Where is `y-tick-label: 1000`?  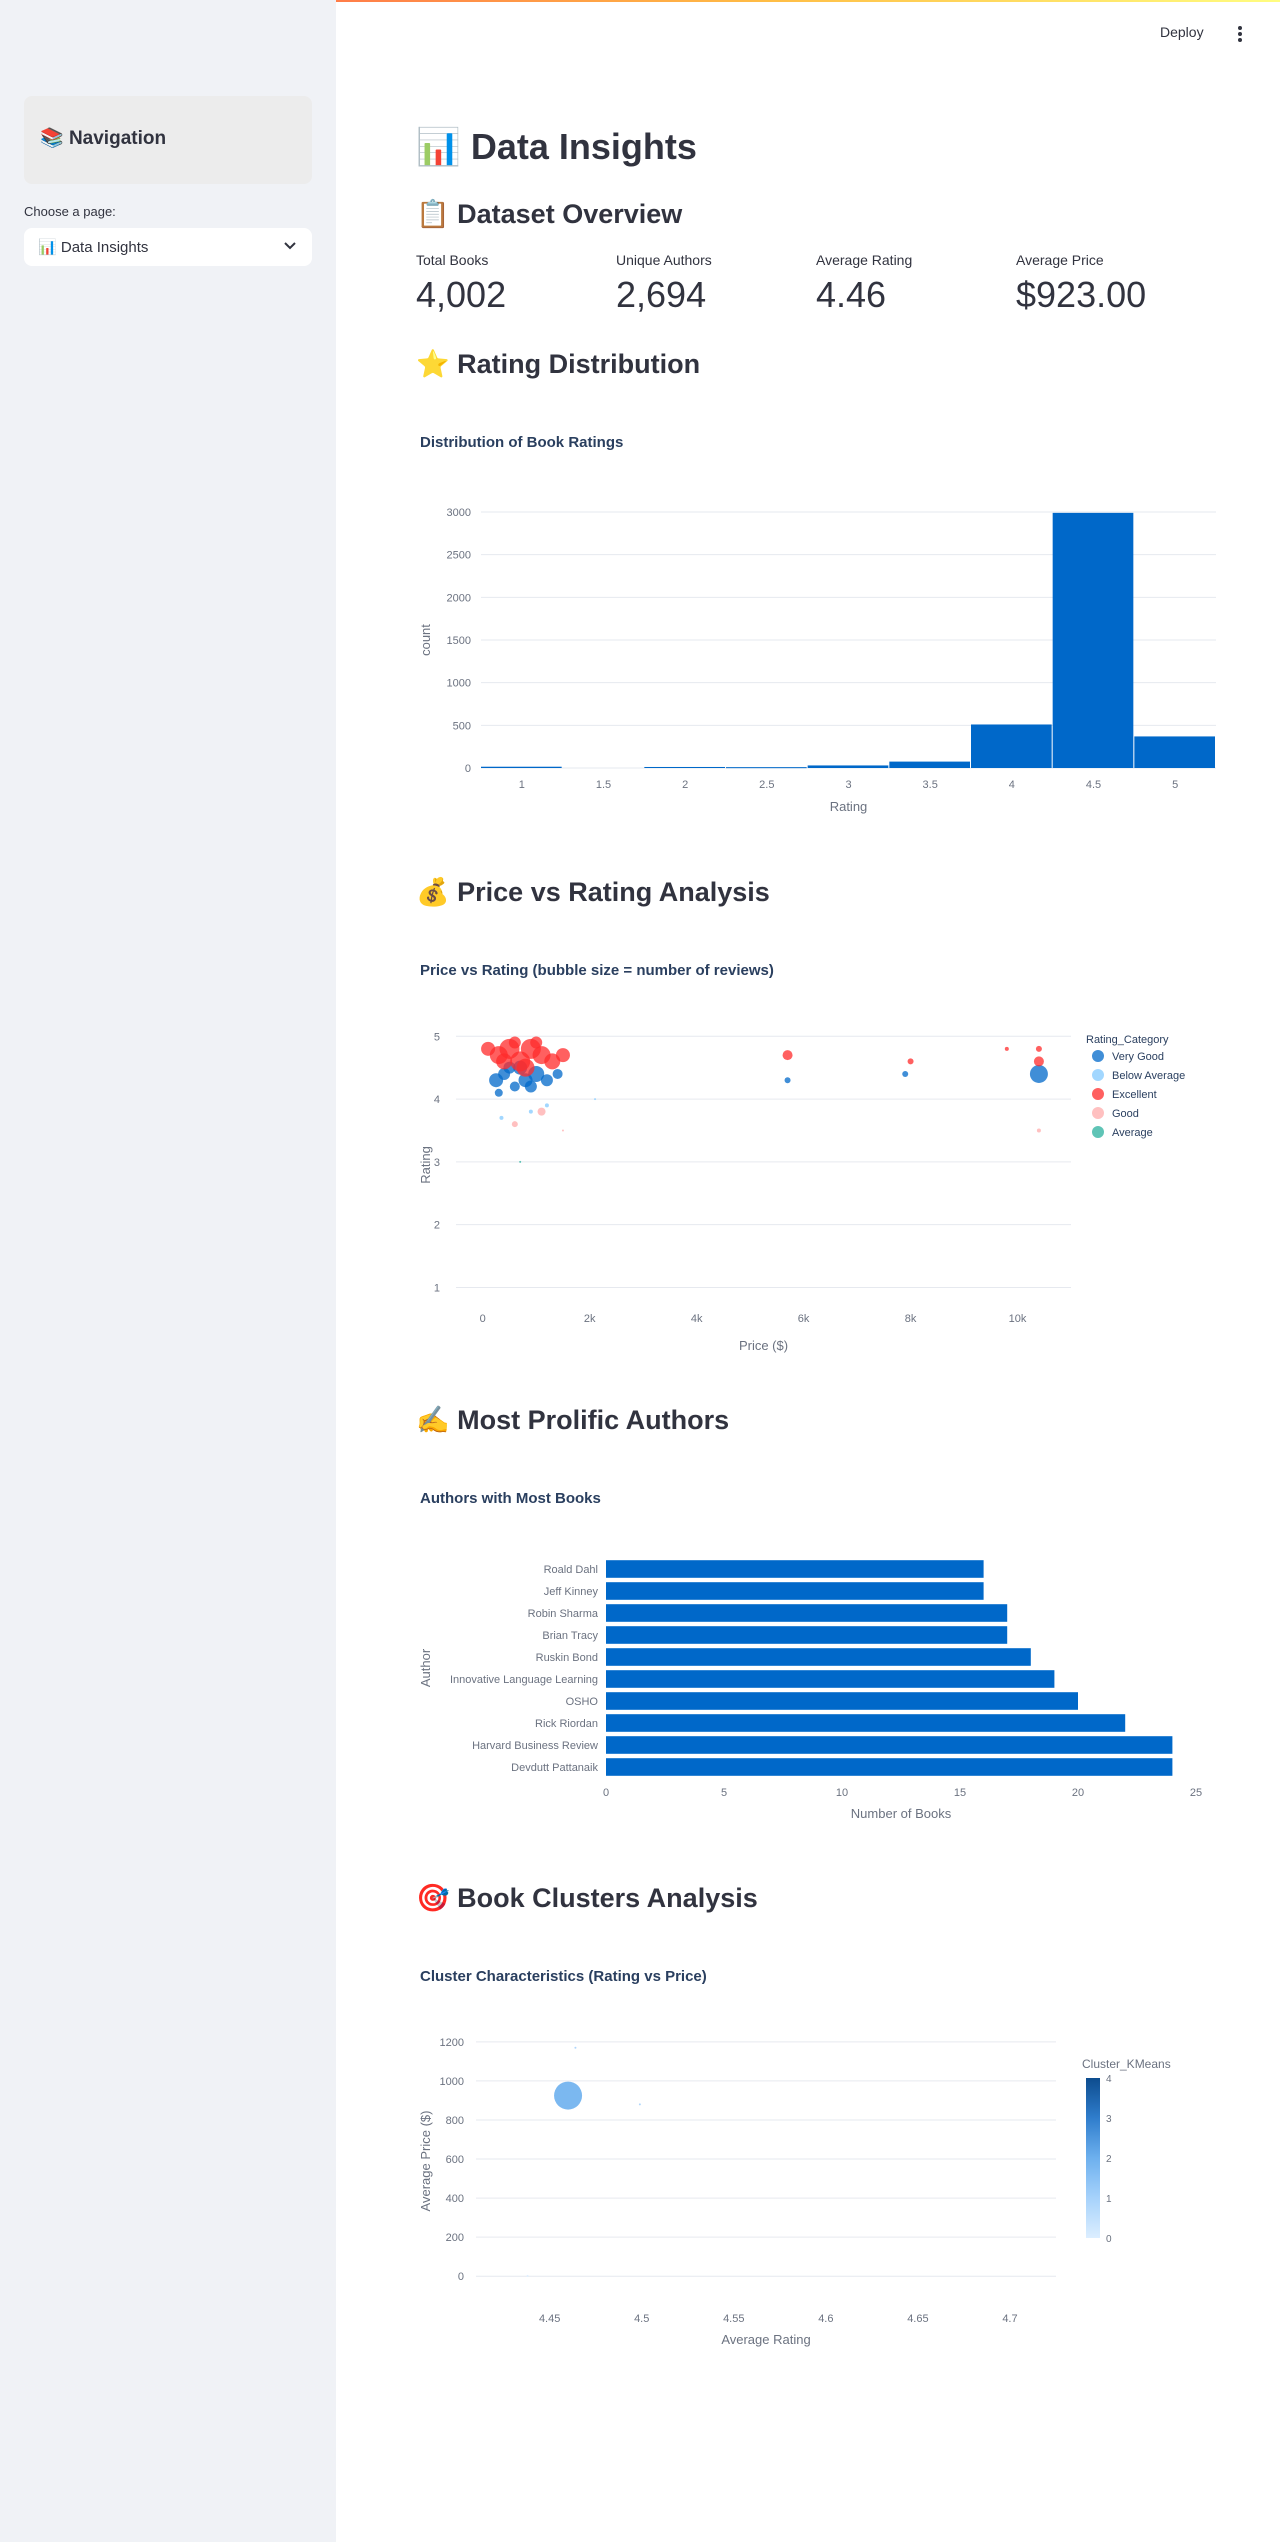
y-tick-label: 1000 is located at coordinates (452, 2082).